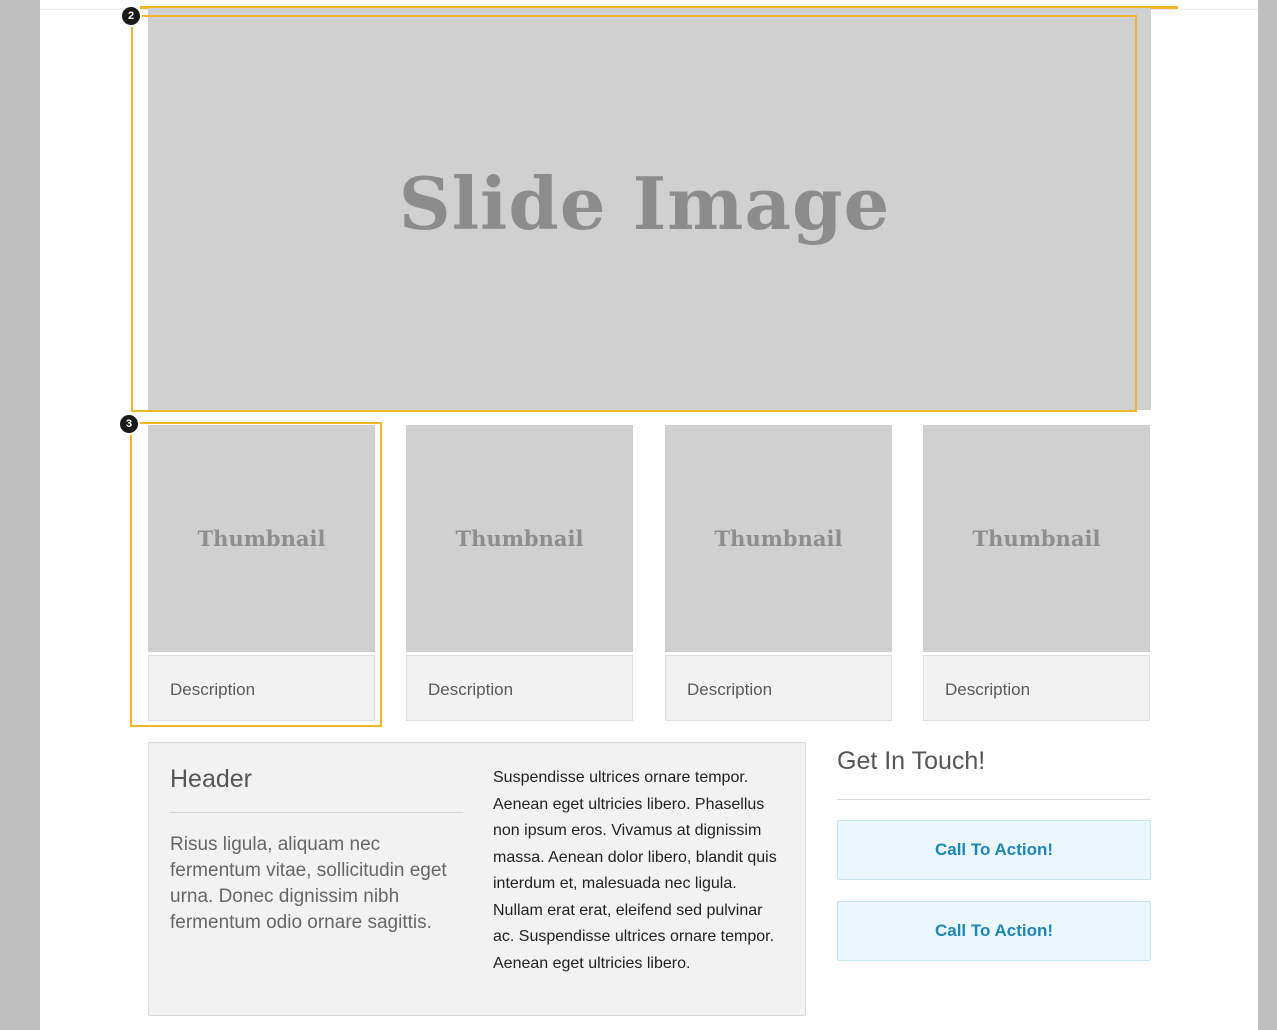  What do you see at coordinates (994, 799) in the screenshot?
I see `contact-divider` at bounding box center [994, 799].